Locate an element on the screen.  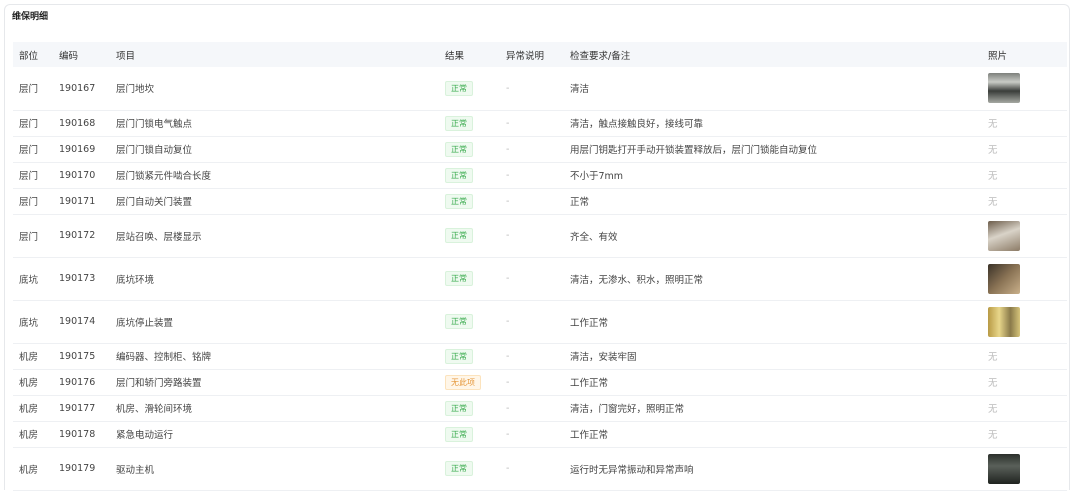
cell-code: 190168 is located at coordinates (77, 123).